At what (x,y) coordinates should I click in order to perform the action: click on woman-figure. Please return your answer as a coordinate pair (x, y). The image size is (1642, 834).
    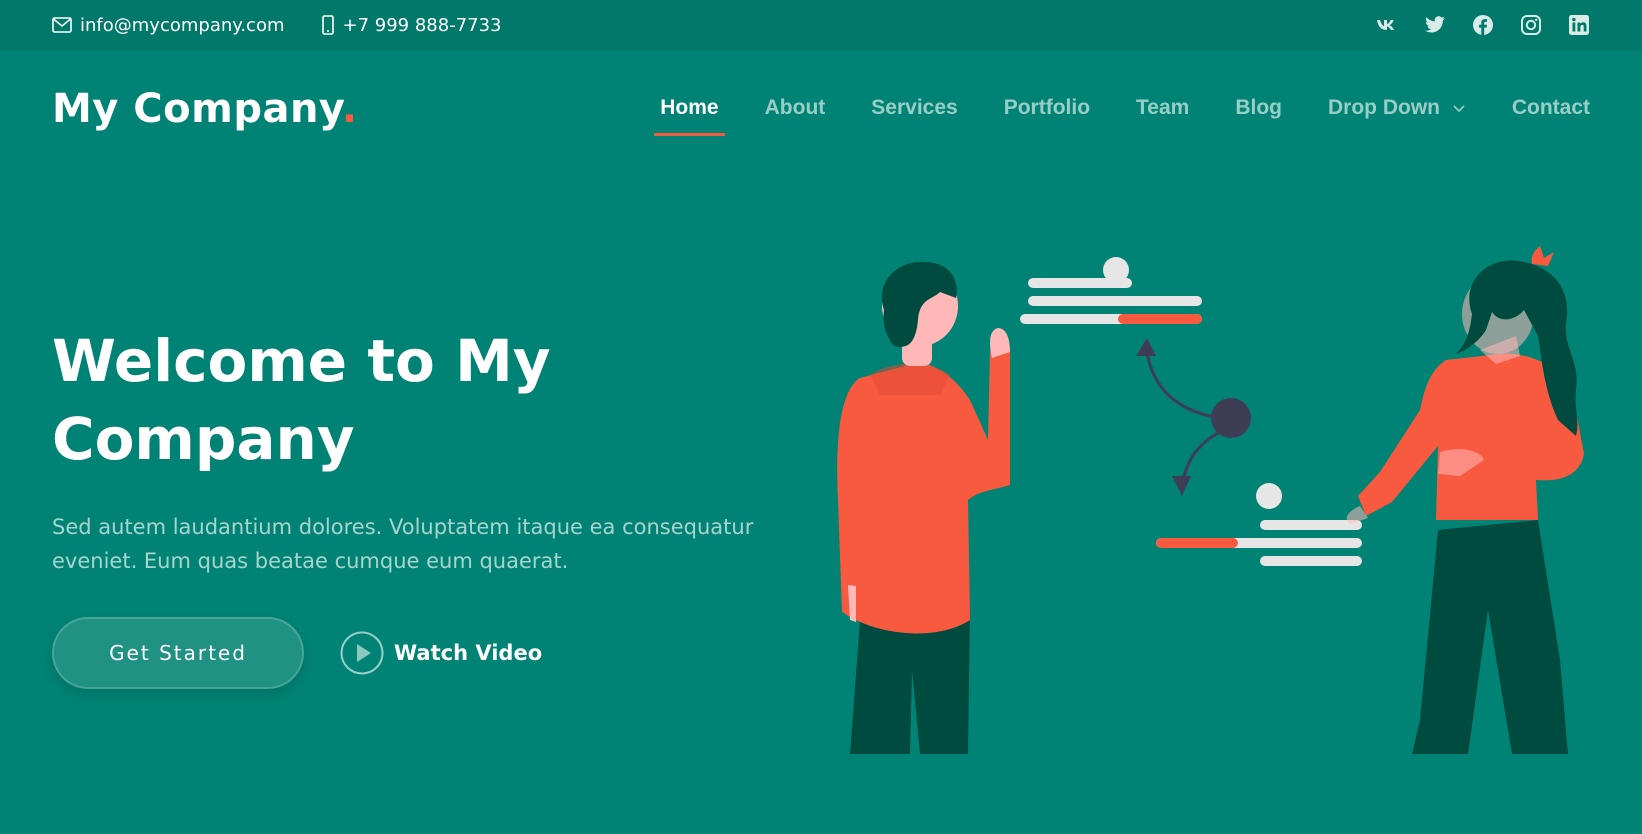
    Looking at the image, I should click on (1465, 500).